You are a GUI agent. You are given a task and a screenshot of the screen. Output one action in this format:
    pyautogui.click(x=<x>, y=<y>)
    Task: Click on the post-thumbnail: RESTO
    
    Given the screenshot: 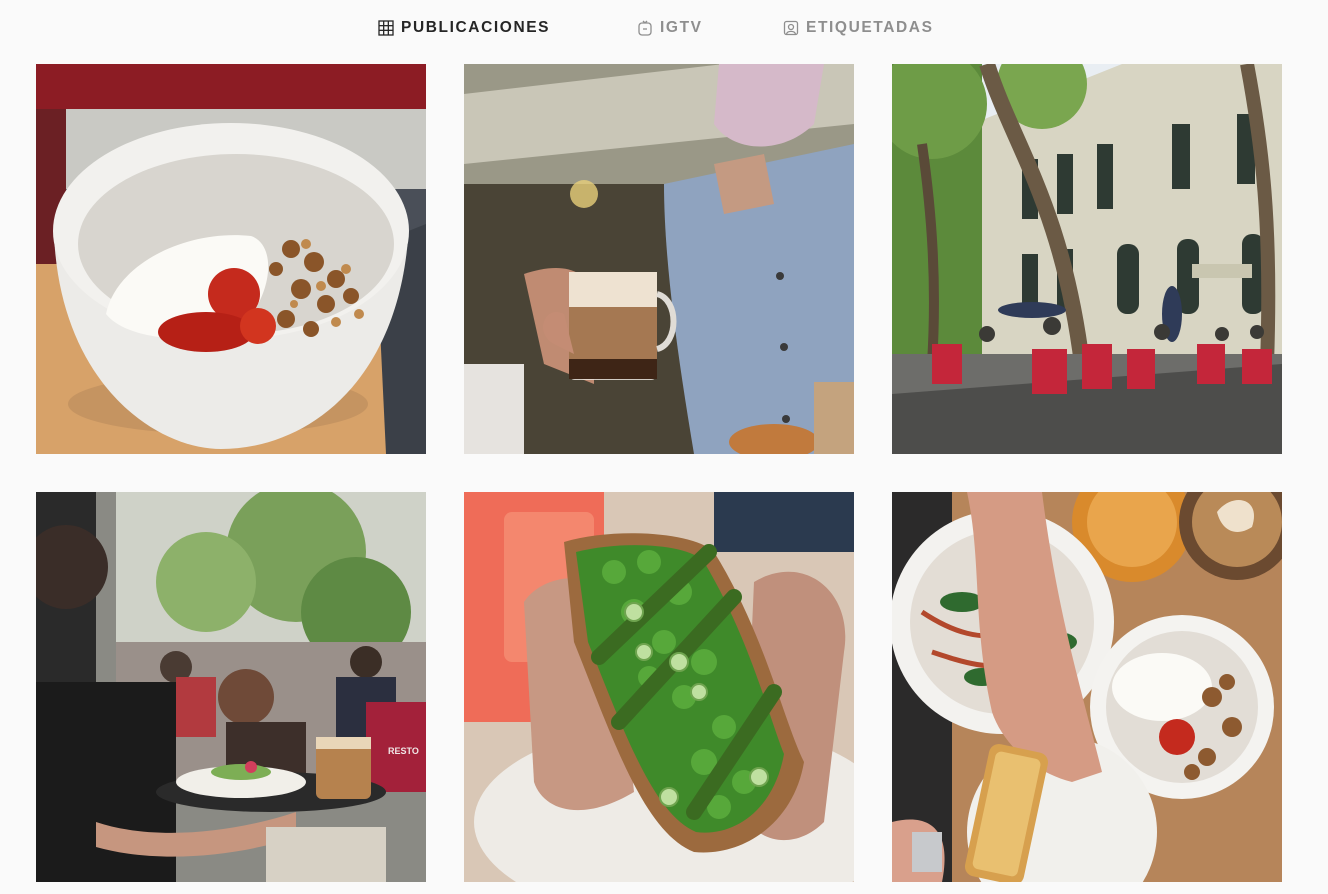 What is the action you would take?
    pyautogui.click(x=231, y=687)
    